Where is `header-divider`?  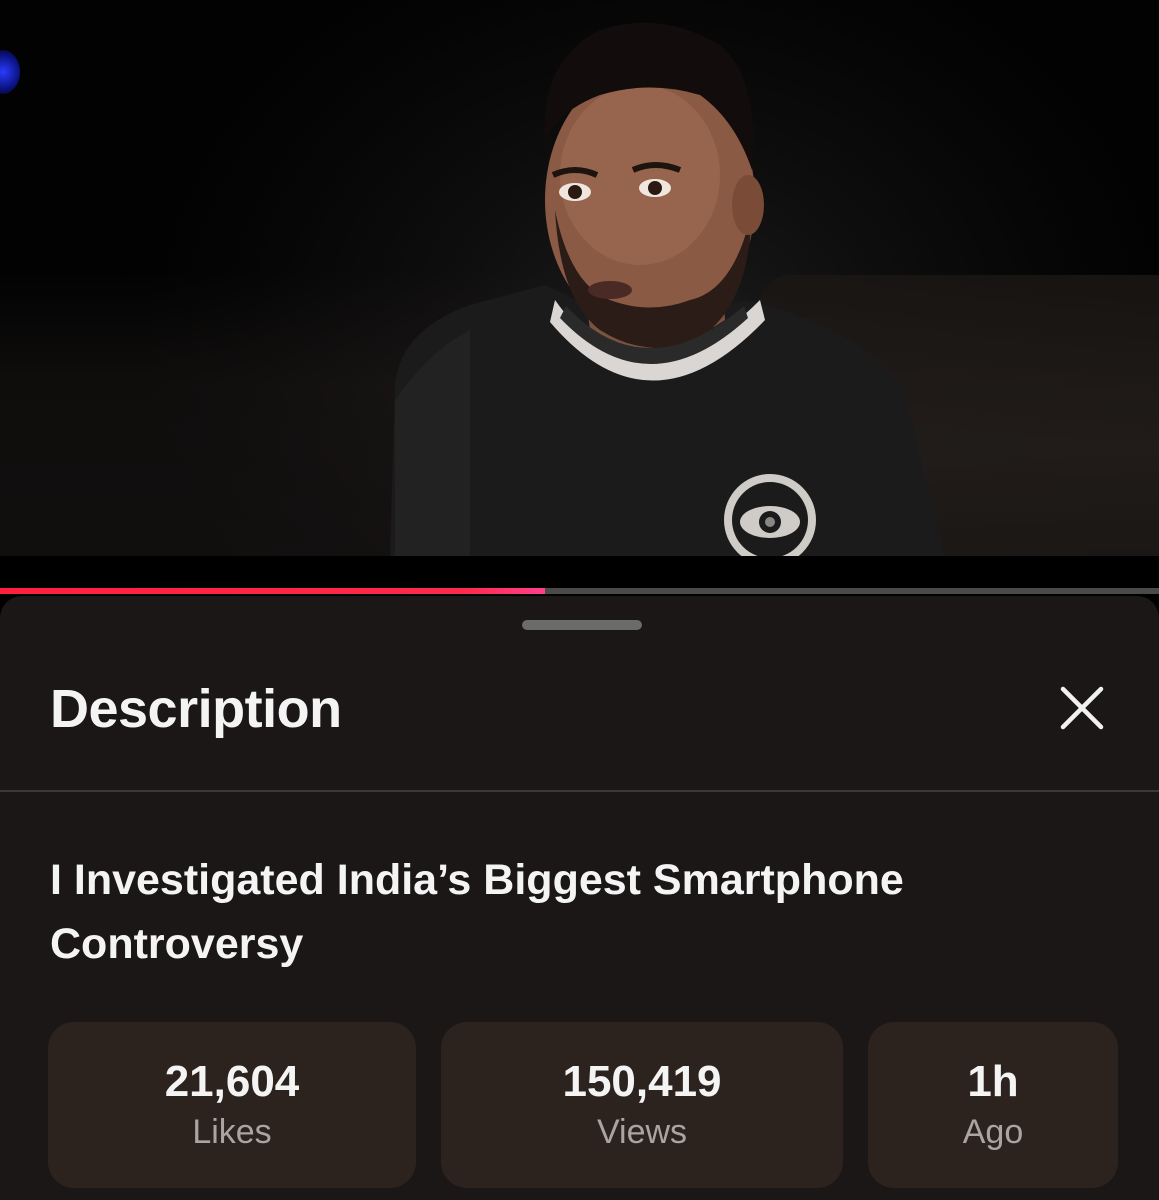 header-divider is located at coordinates (579, 791).